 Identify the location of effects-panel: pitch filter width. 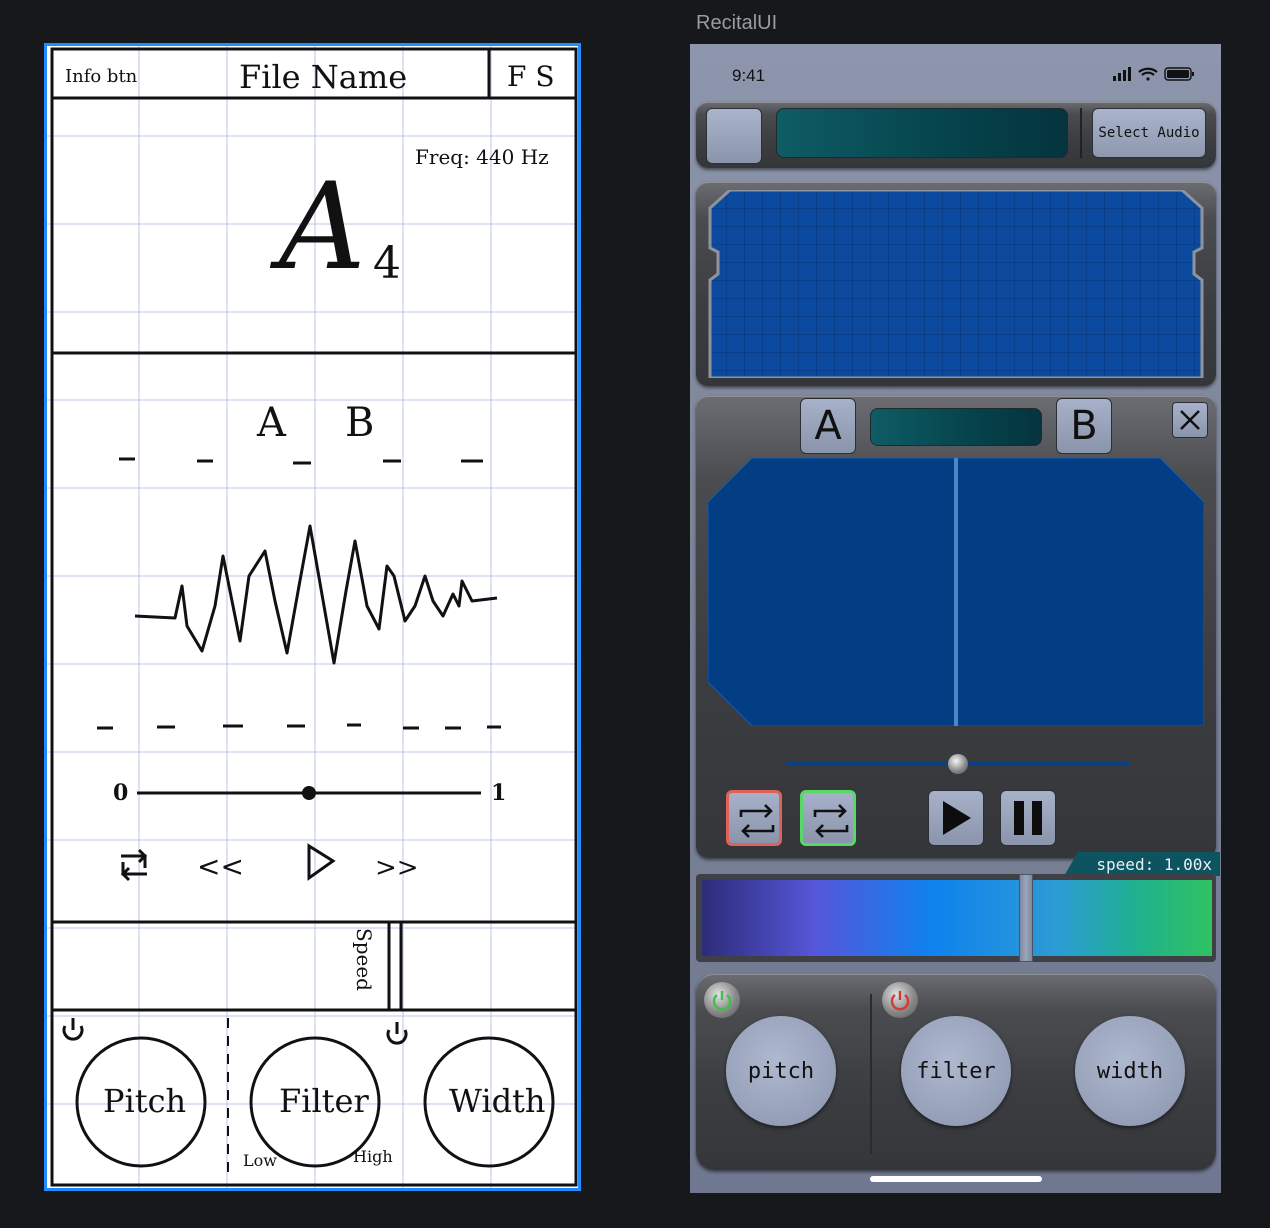
(956, 1072).